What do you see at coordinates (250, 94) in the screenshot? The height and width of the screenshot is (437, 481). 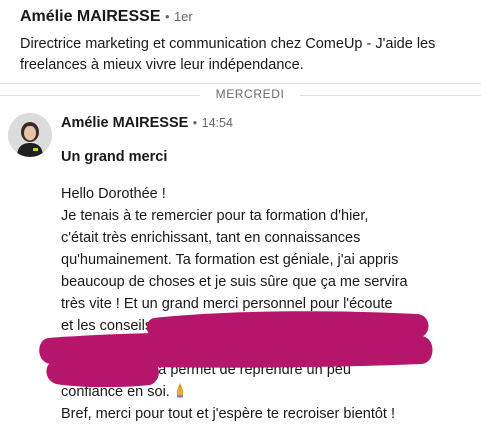 I see `day-label: MERCREDI` at bounding box center [250, 94].